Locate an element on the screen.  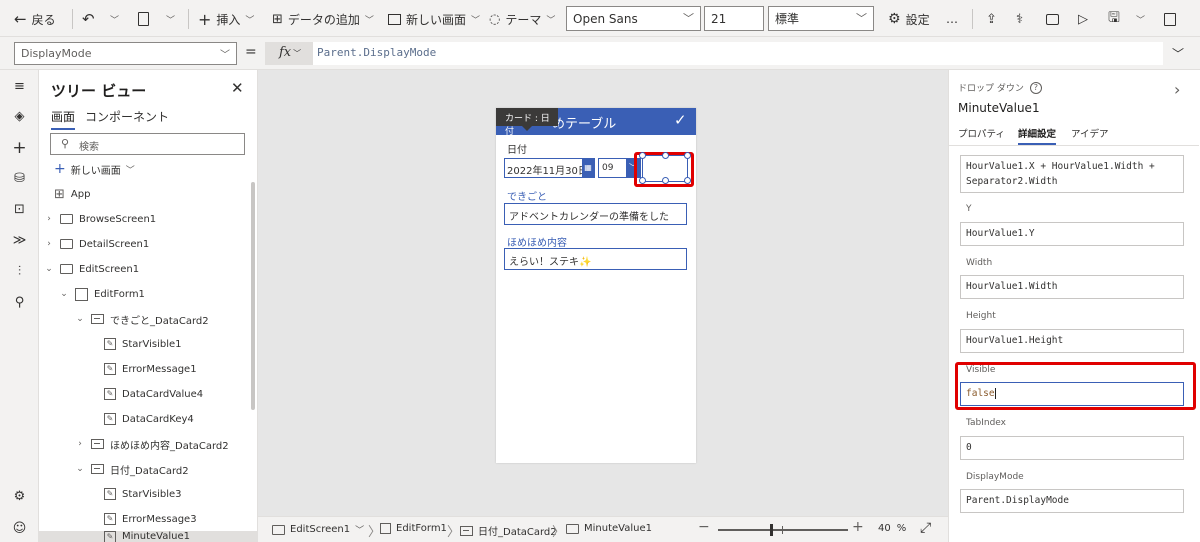
form-icon is located at coordinates (385, 528).